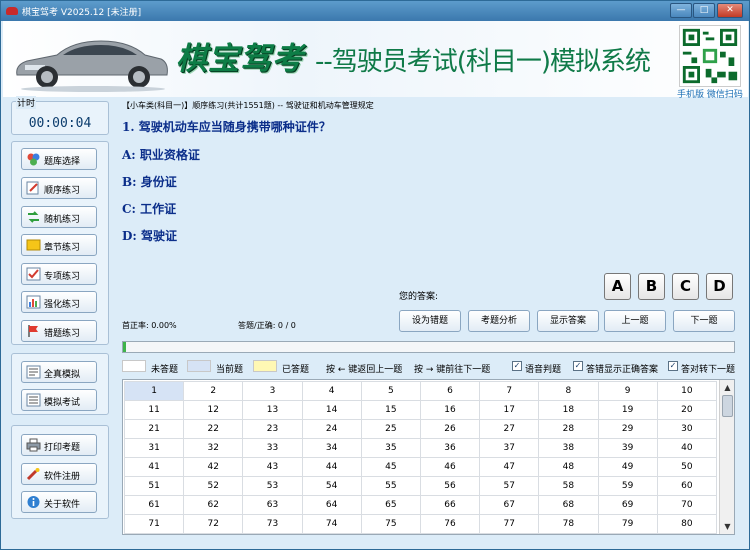 The image size is (750, 550). What do you see at coordinates (704, 10) in the screenshot?
I see `maximize-button: □` at bounding box center [704, 10].